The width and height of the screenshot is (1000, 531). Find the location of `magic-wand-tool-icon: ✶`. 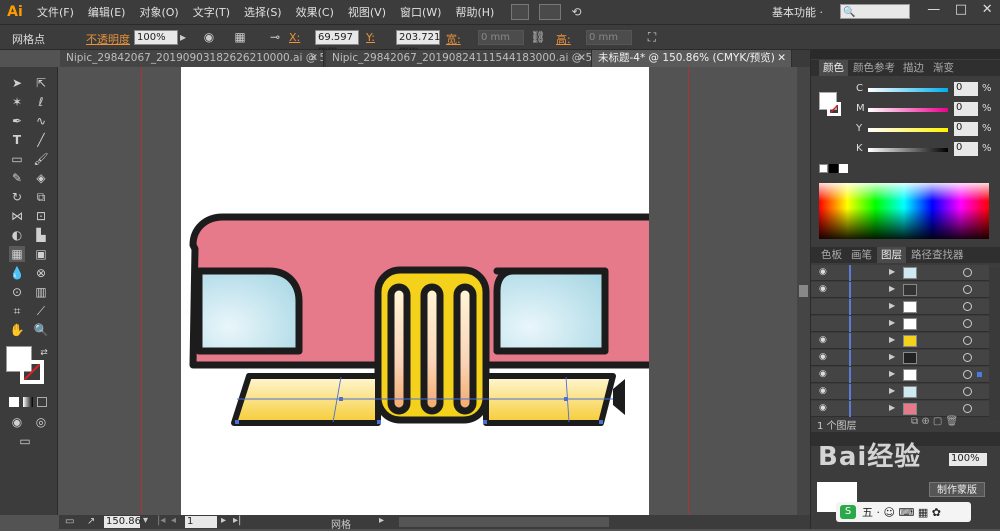

magic-wand-tool-icon: ✶ is located at coordinates (17, 102).